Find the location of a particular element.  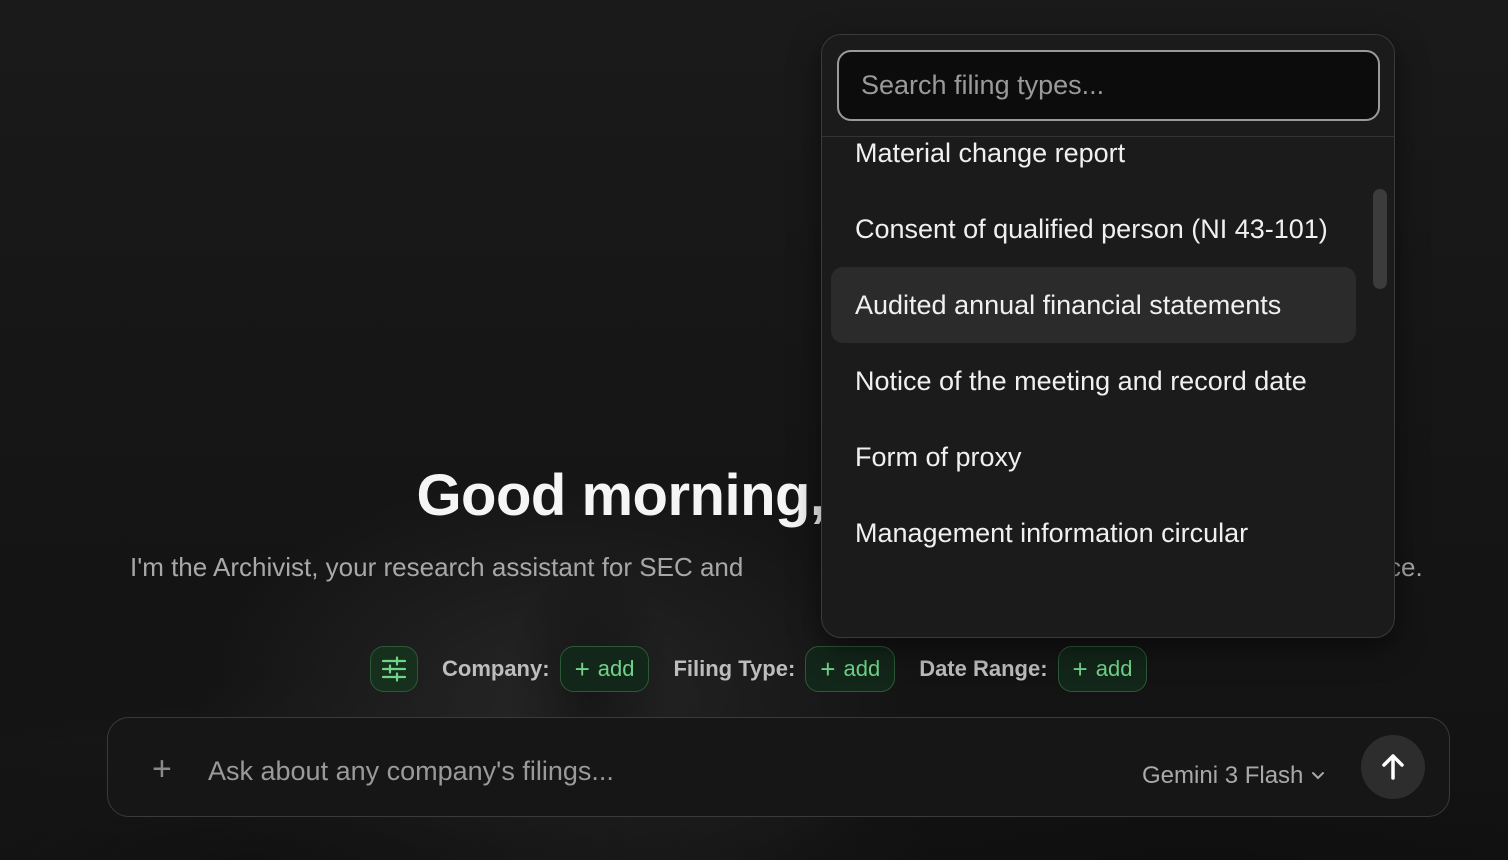

filing-type-add-button: + add is located at coordinates (850, 669).